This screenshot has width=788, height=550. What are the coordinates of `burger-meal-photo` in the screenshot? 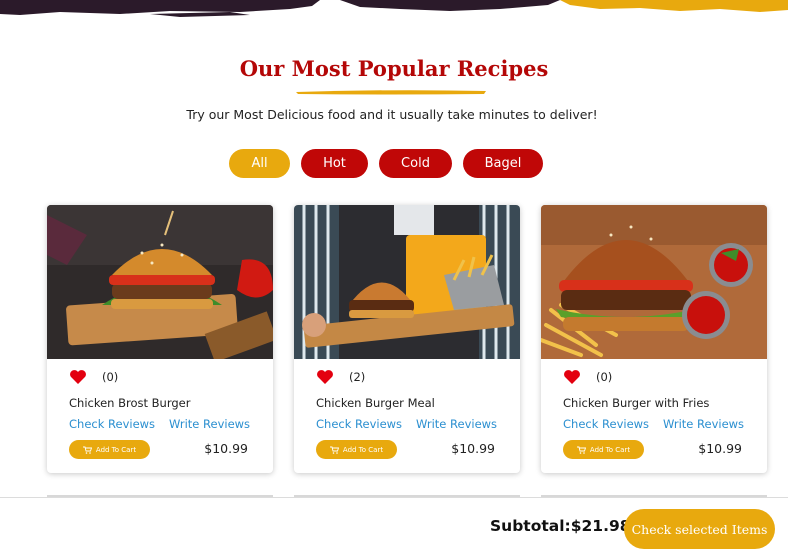 It's located at (407, 282).